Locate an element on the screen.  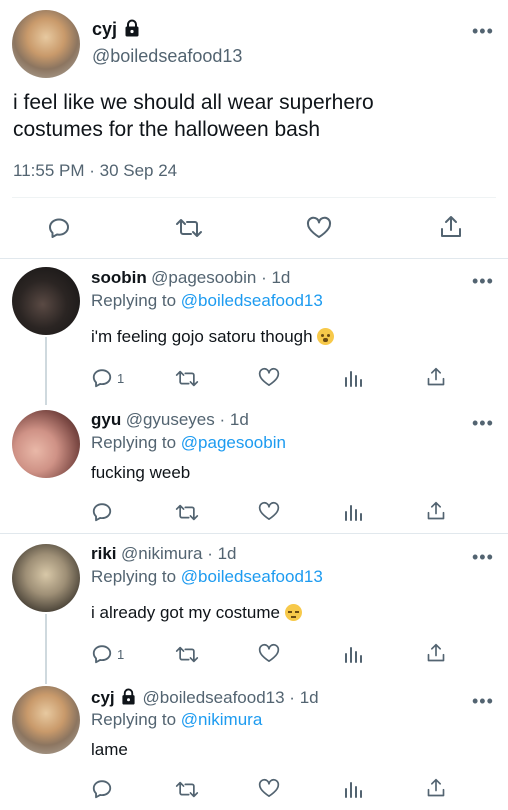
mention-link: @pagesoobin is located at coordinates (233, 442).